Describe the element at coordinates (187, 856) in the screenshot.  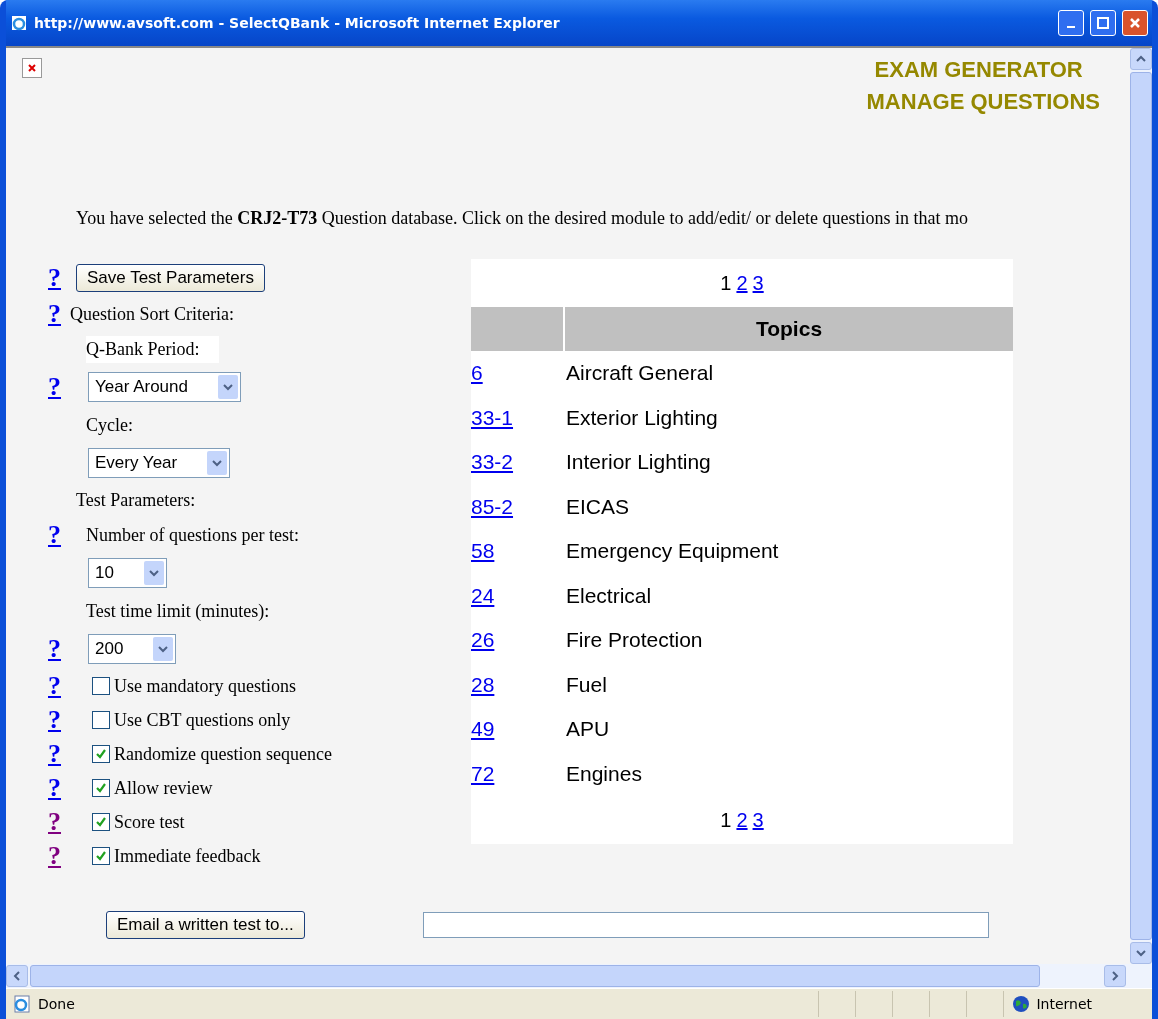
I see `checkbox-label: Immediate feedback` at that location.